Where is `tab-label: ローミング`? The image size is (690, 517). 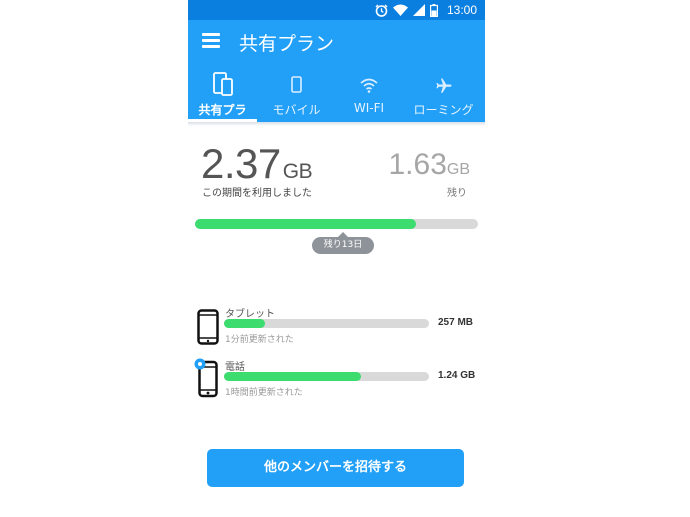
tab-label: ローミング is located at coordinates (443, 110).